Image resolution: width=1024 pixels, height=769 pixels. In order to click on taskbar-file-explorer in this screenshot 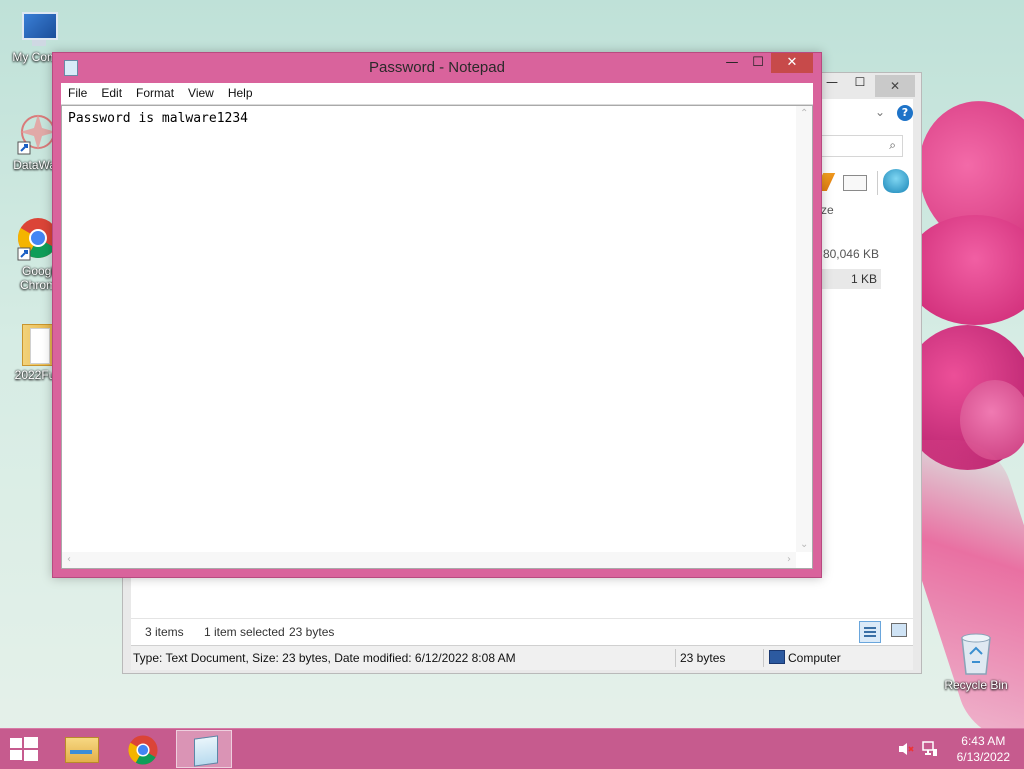, I will do `click(81, 749)`.